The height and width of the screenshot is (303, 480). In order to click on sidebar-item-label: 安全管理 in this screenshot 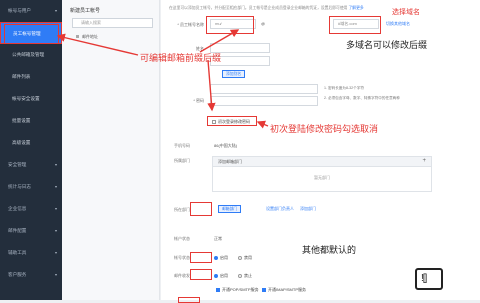, I will do `click(17, 164)`.